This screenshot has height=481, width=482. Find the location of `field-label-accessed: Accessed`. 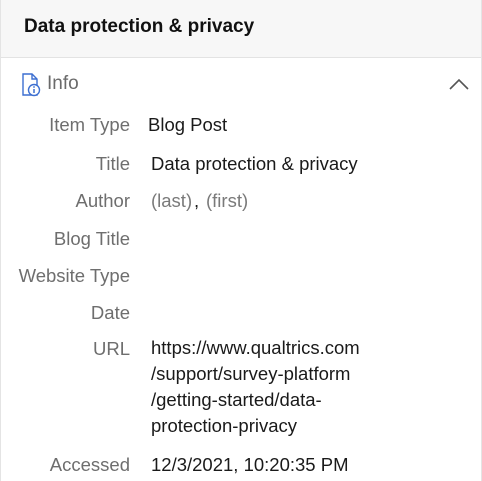

field-label-accessed: Accessed is located at coordinates (89, 464).